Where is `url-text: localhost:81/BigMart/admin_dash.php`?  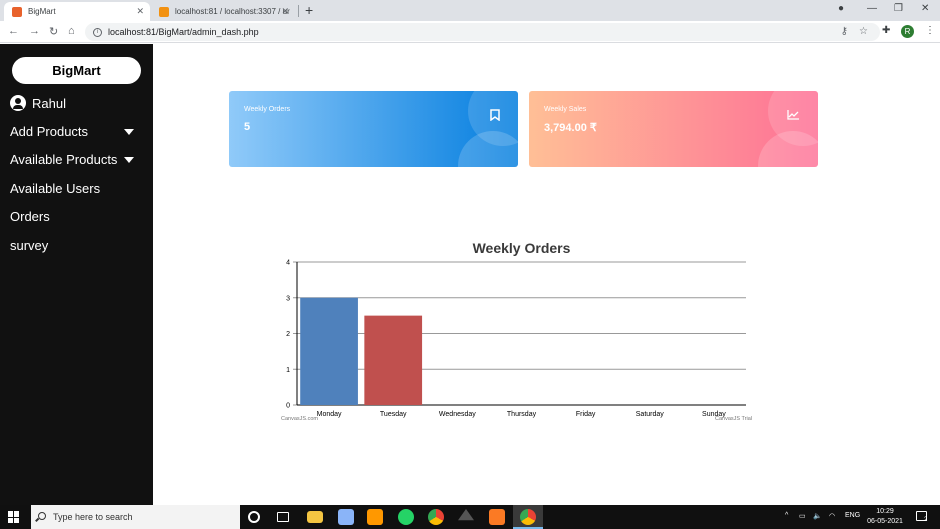
url-text: localhost:81/BigMart/admin_dash.php is located at coordinates (183, 32).